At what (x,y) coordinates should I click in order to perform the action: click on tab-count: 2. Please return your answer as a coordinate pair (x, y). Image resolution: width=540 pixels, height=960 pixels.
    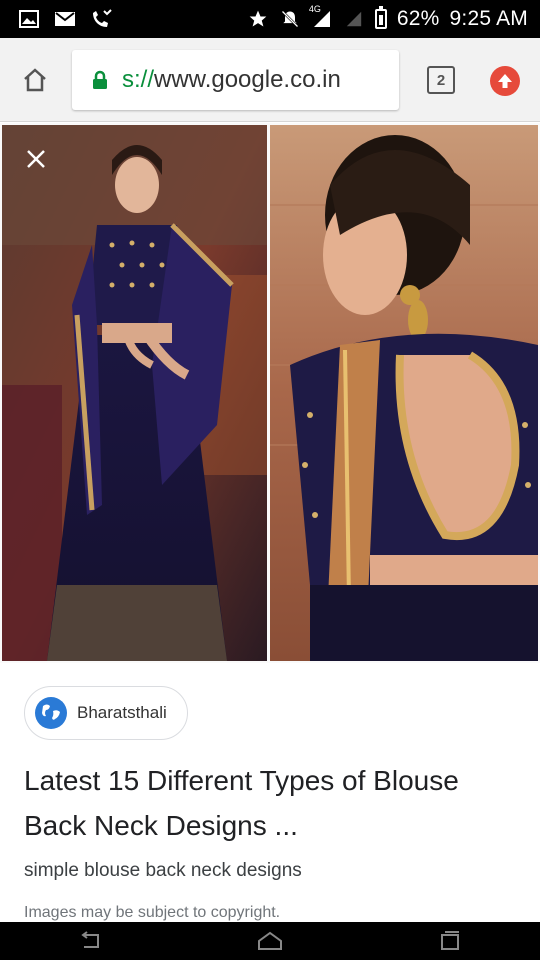
    Looking at the image, I should click on (441, 80).